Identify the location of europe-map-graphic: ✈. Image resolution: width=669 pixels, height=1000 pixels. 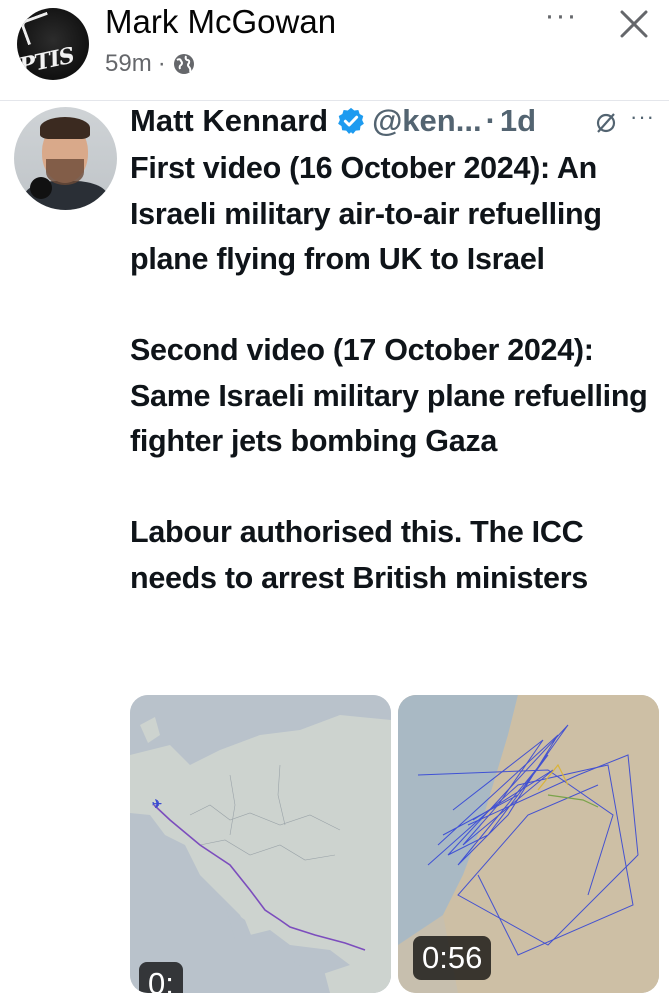
(260, 844).